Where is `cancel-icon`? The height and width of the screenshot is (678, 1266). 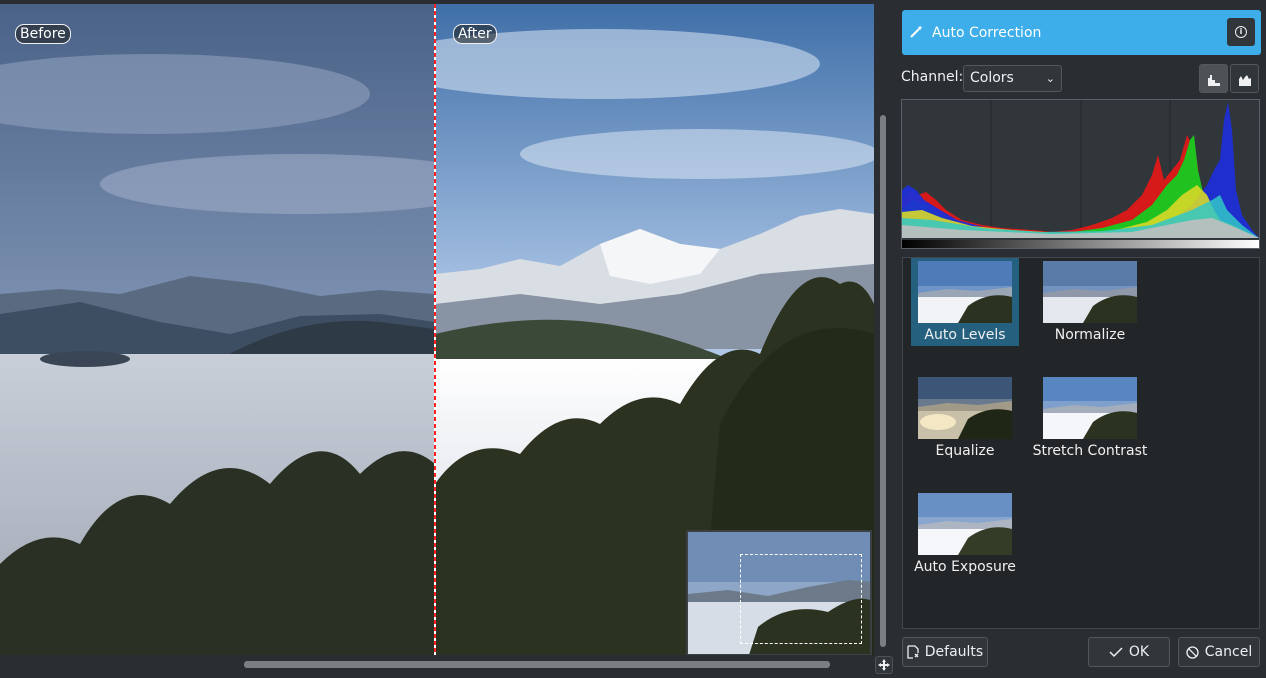
cancel-icon is located at coordinates (1192, 652).